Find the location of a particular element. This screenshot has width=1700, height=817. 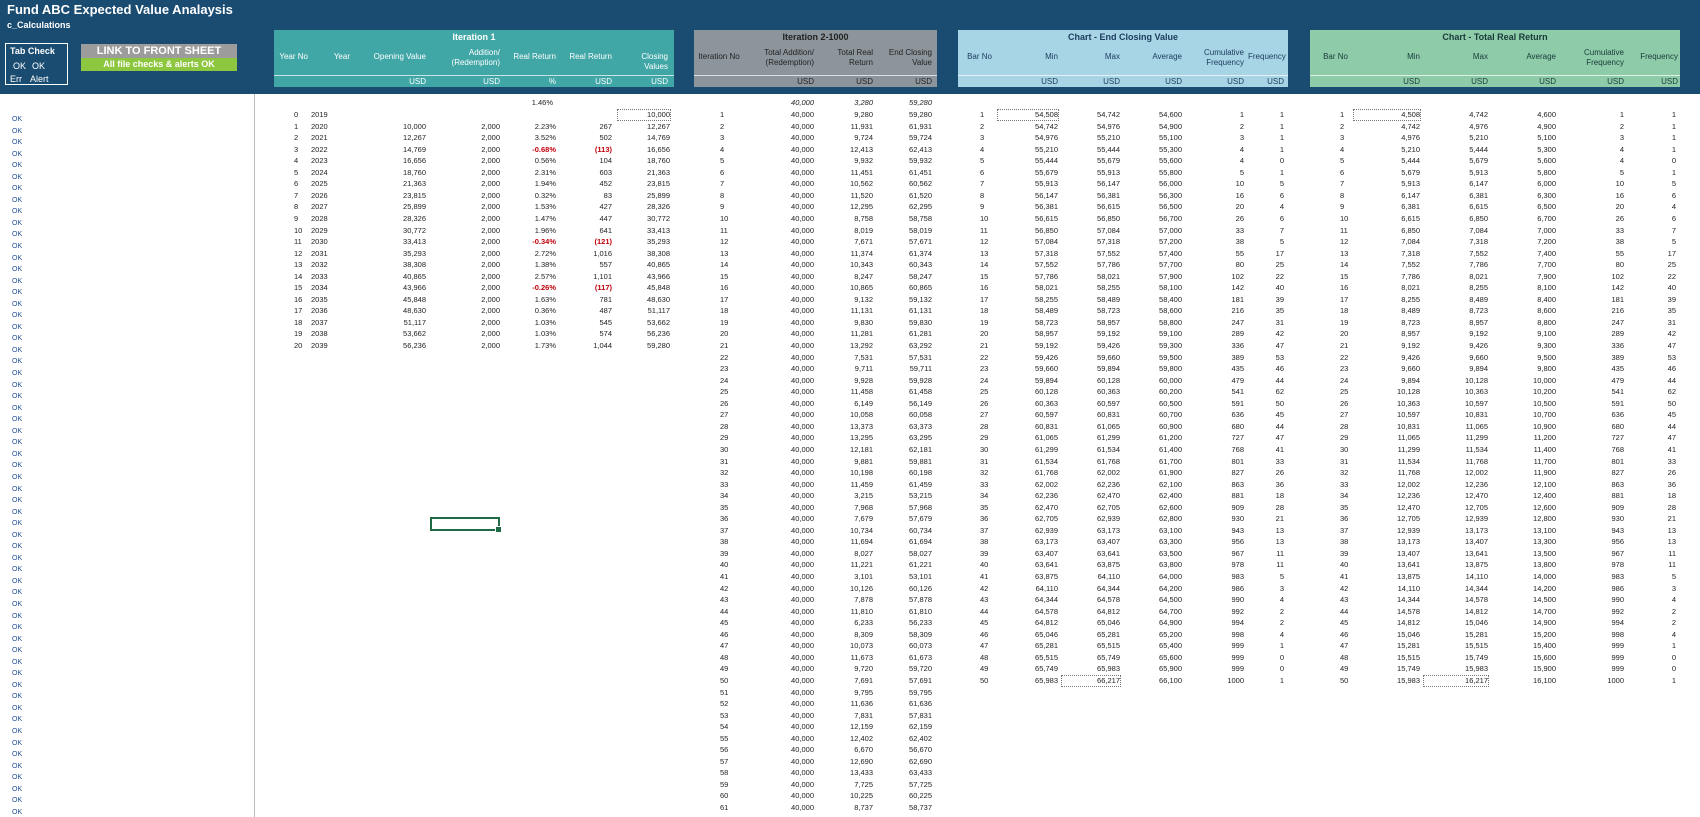

cell: 2031 is located at coordinates (319, 253).